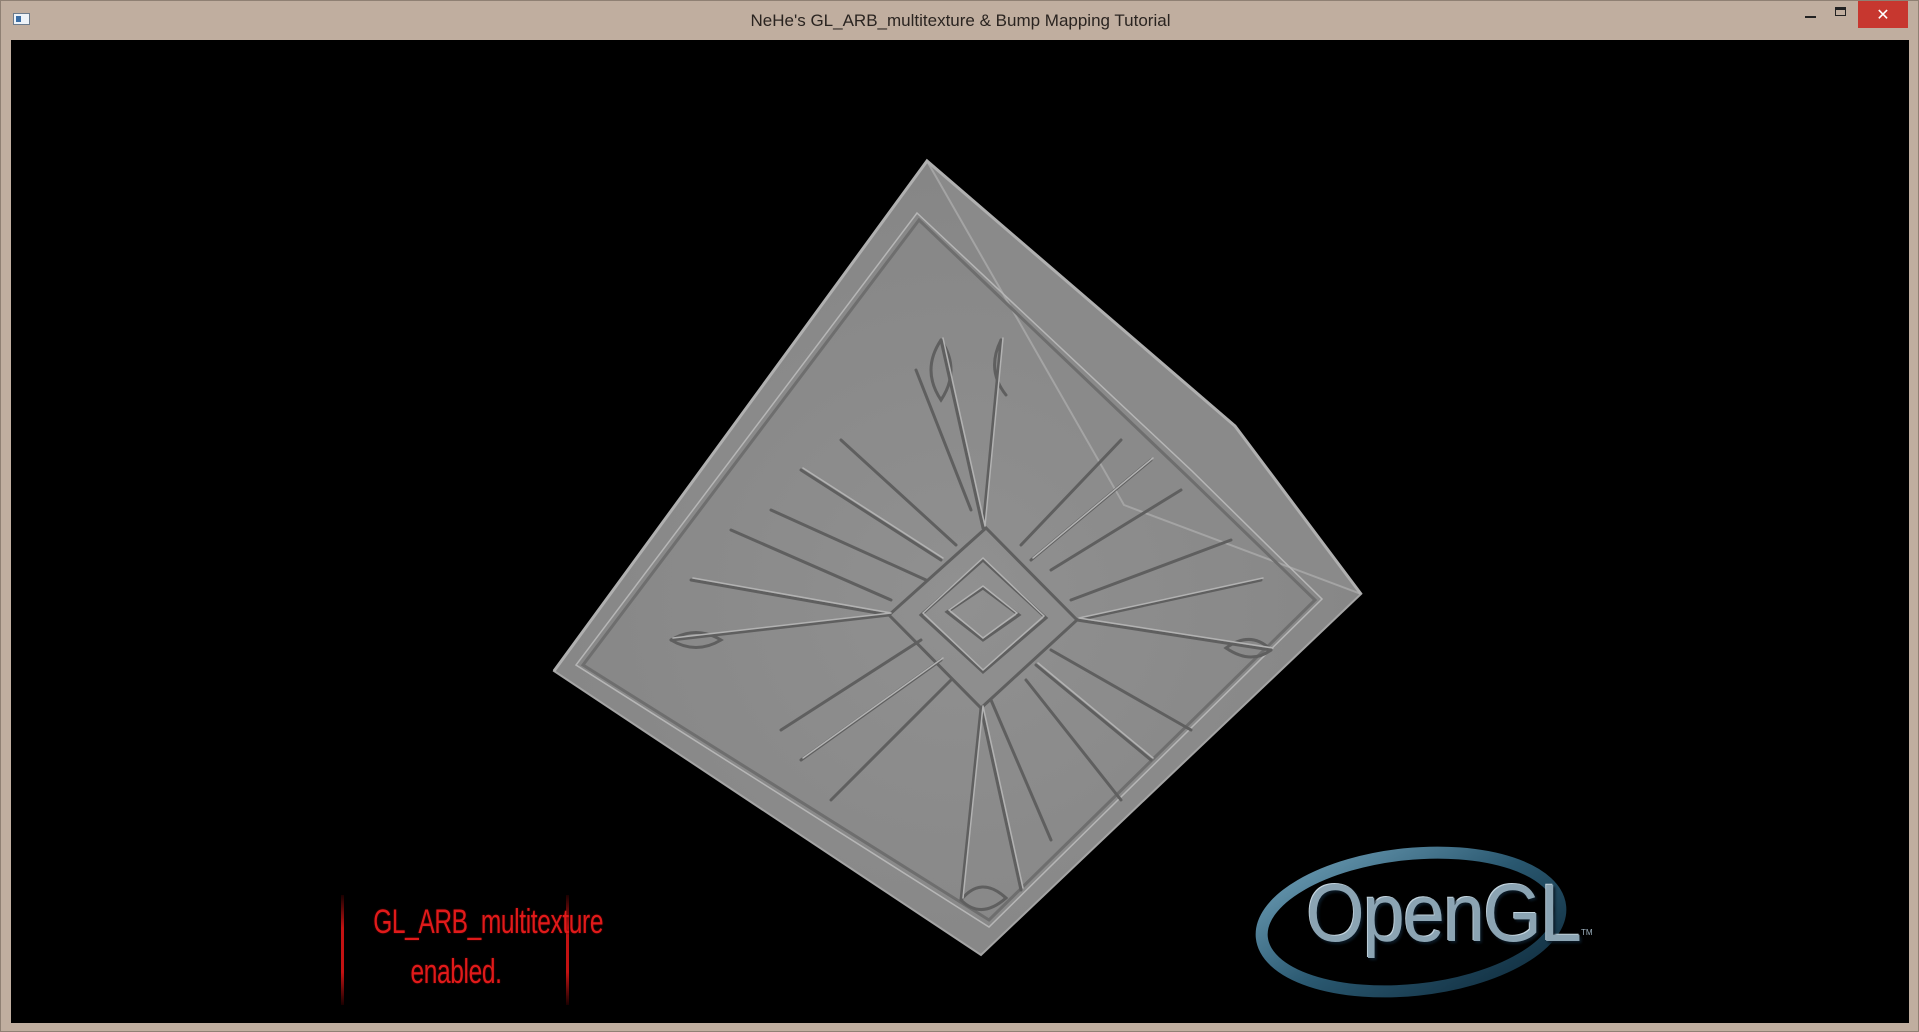  I want to click on status-line-enabled: enabled., so click(456, 972).